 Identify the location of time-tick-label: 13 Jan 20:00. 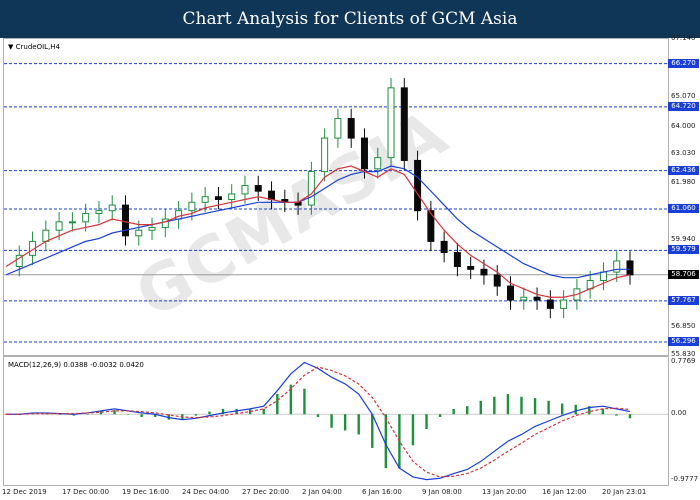
(504, 492).